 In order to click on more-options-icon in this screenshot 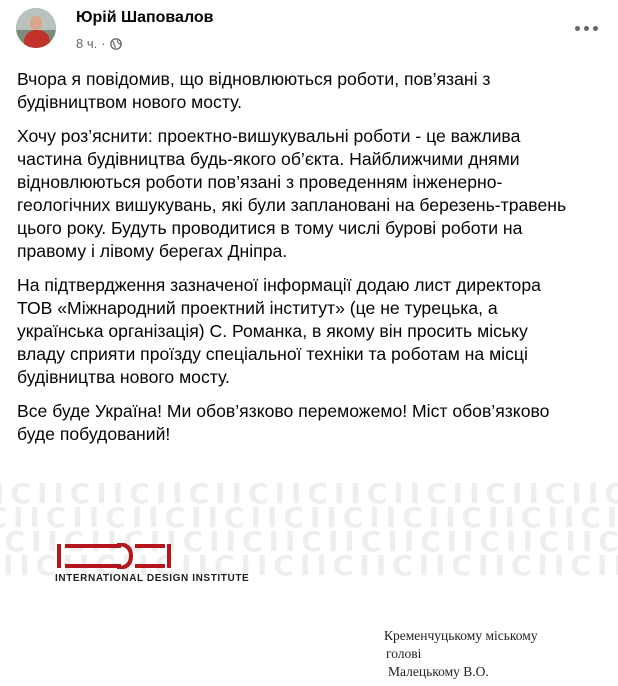, I will do `click(586, 28)`.